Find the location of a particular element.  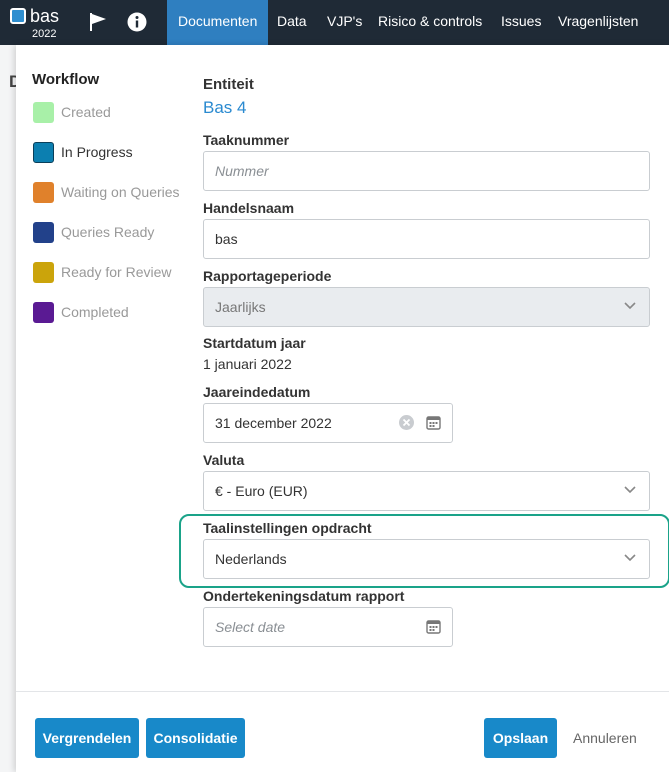

start-date-value: 1 januari 2022 is located at coordinates (247, 364).